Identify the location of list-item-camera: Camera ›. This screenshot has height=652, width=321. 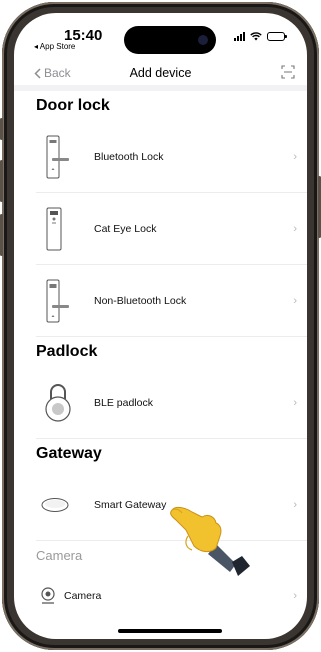
(171, 596).